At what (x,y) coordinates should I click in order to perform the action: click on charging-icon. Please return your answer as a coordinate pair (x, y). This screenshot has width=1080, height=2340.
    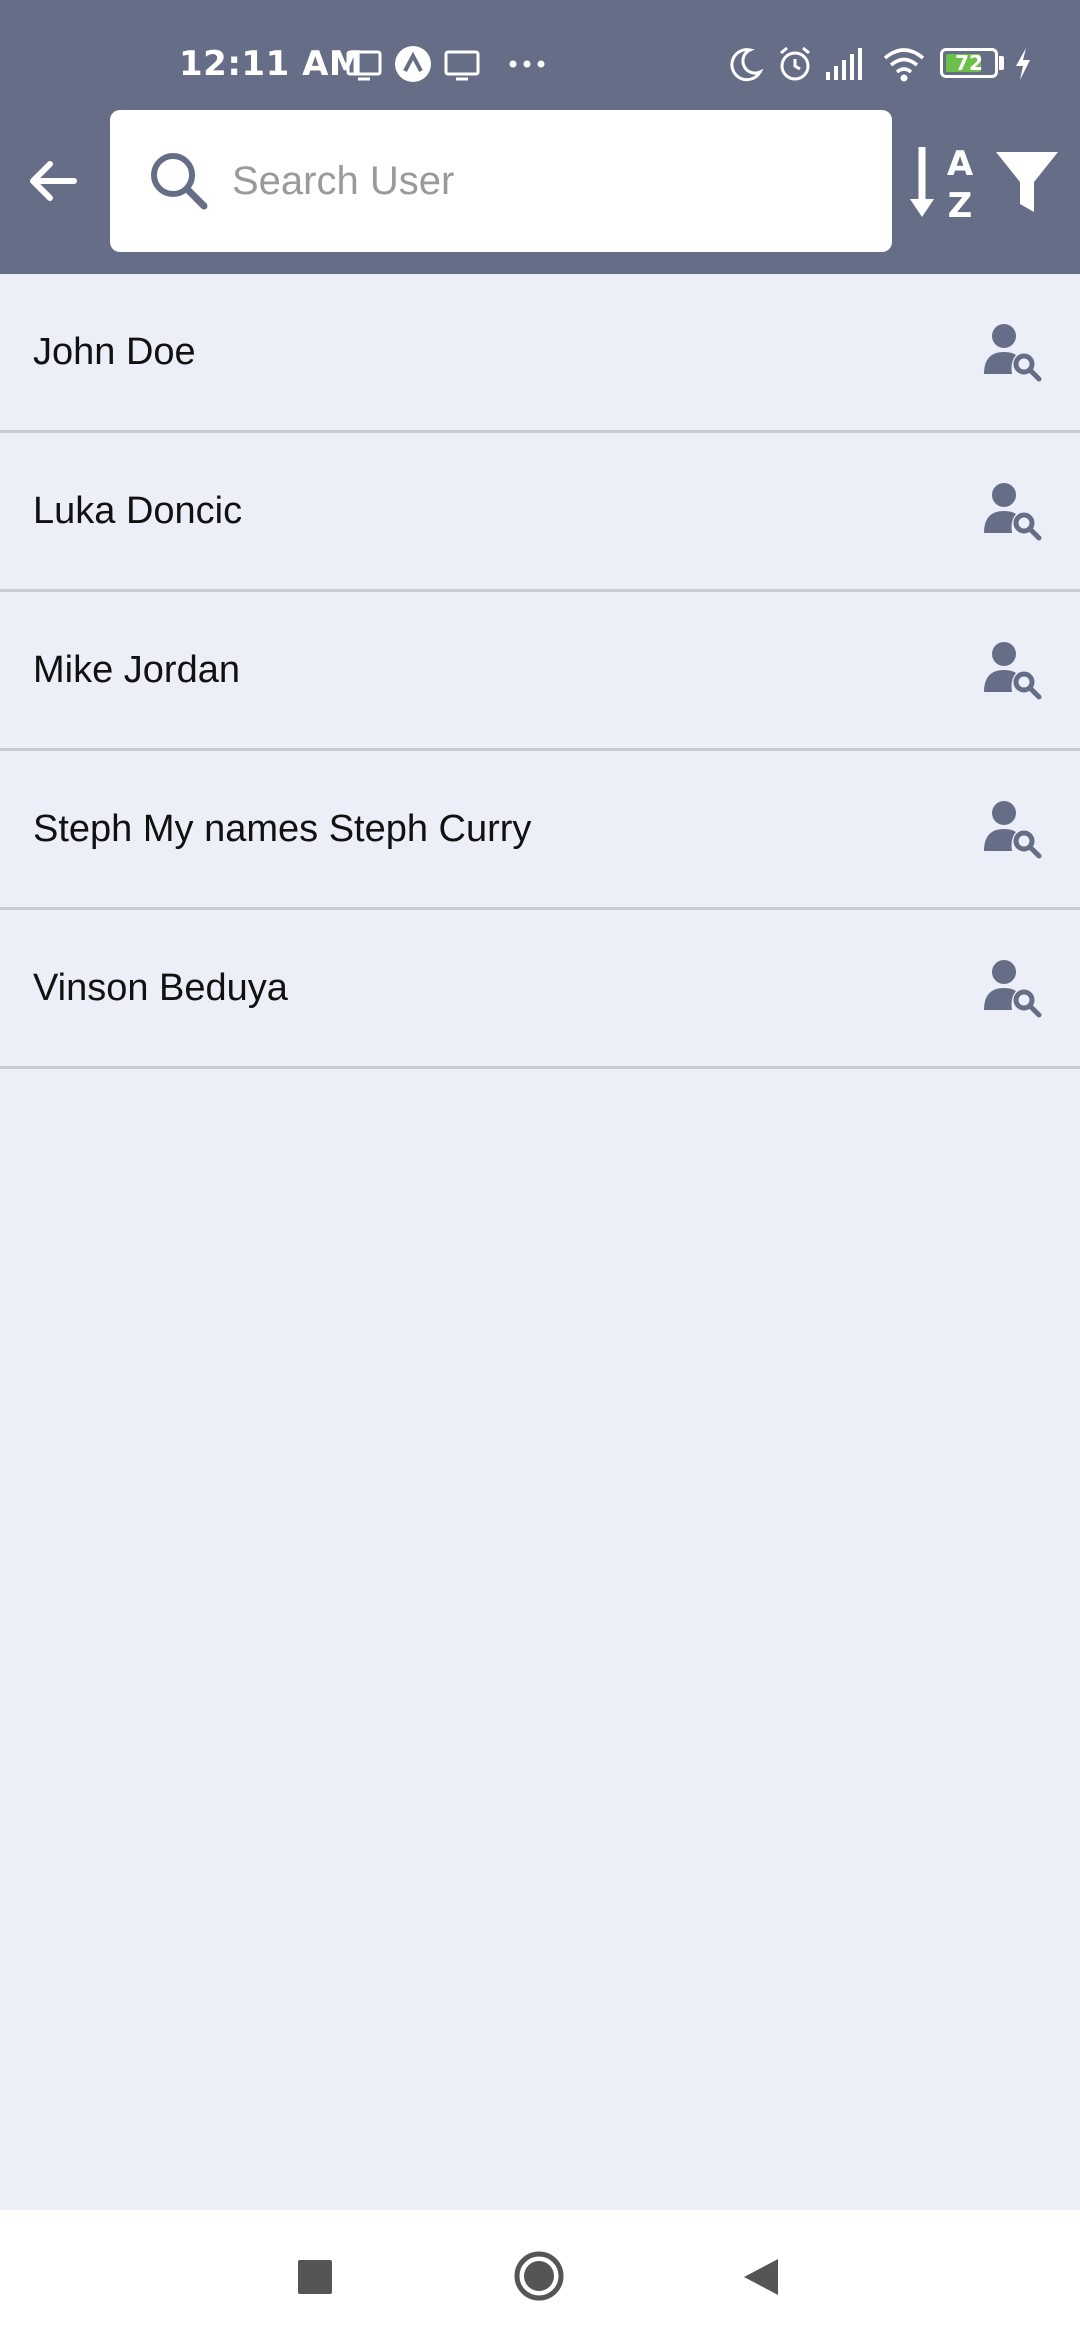
    Looking at the image, I should click on (1023, 64).